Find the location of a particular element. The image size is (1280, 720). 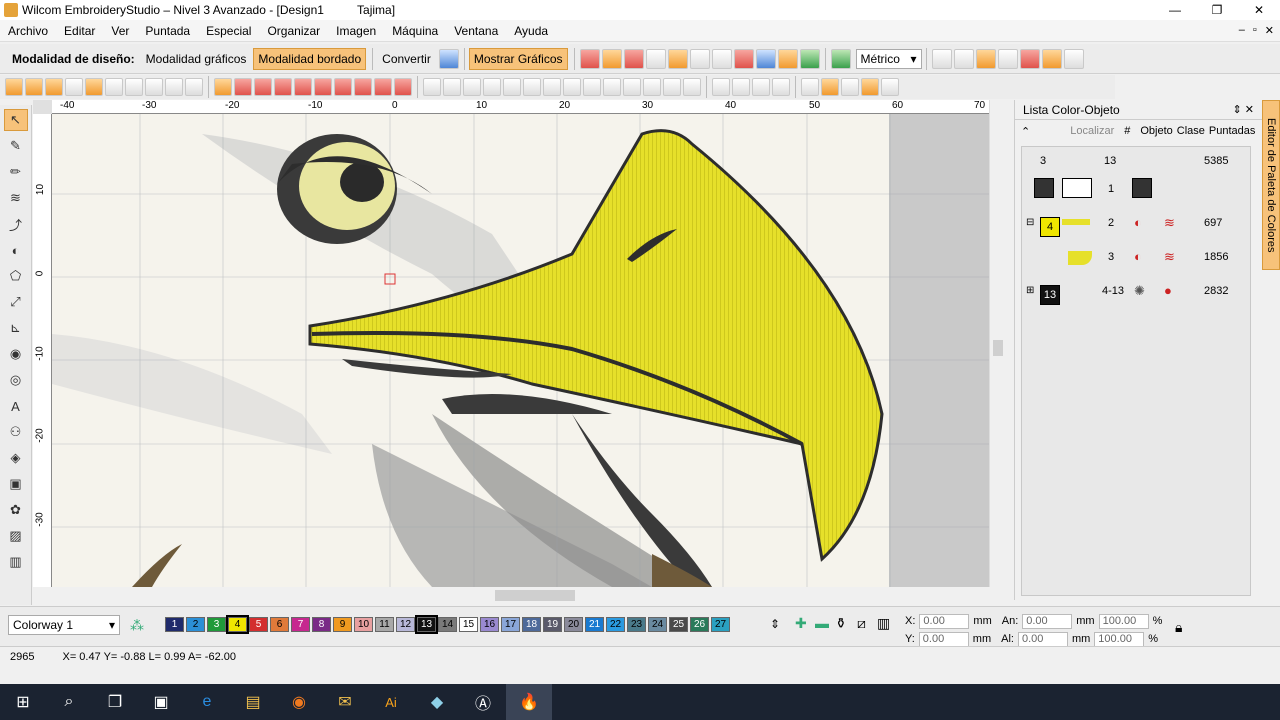

run-tool-icon: ⤴ is located at coordinates (16, 224).